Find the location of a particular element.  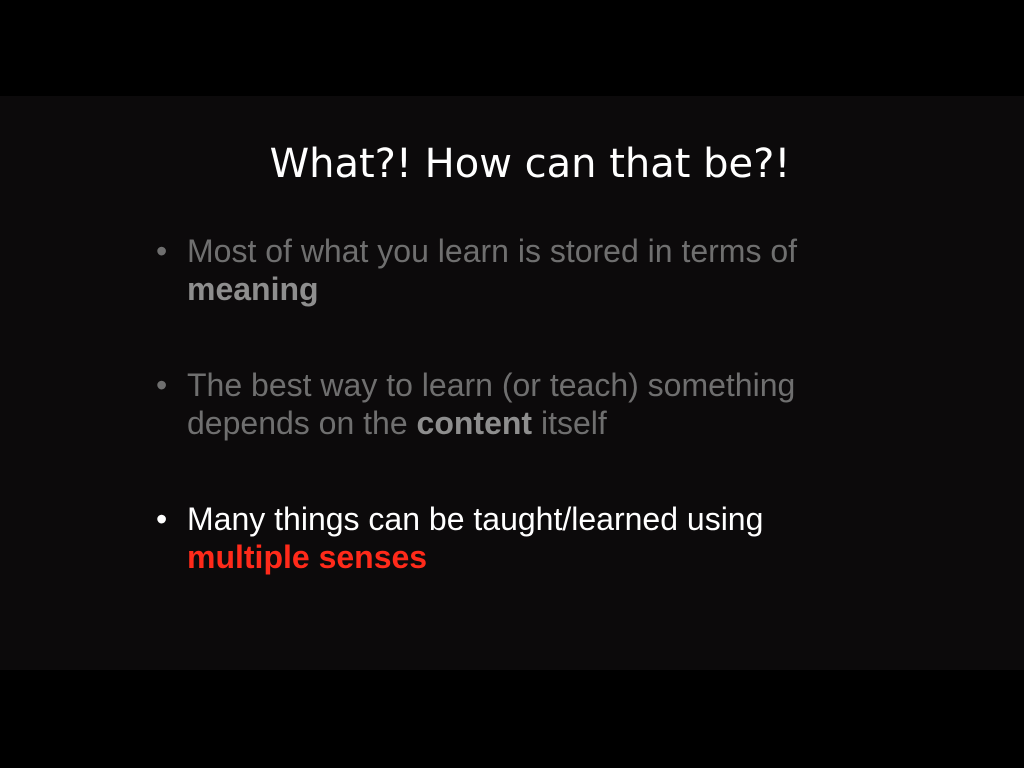

bullet-text-plain: Many things can be taught/learned using is located at coordinates (475, 519).